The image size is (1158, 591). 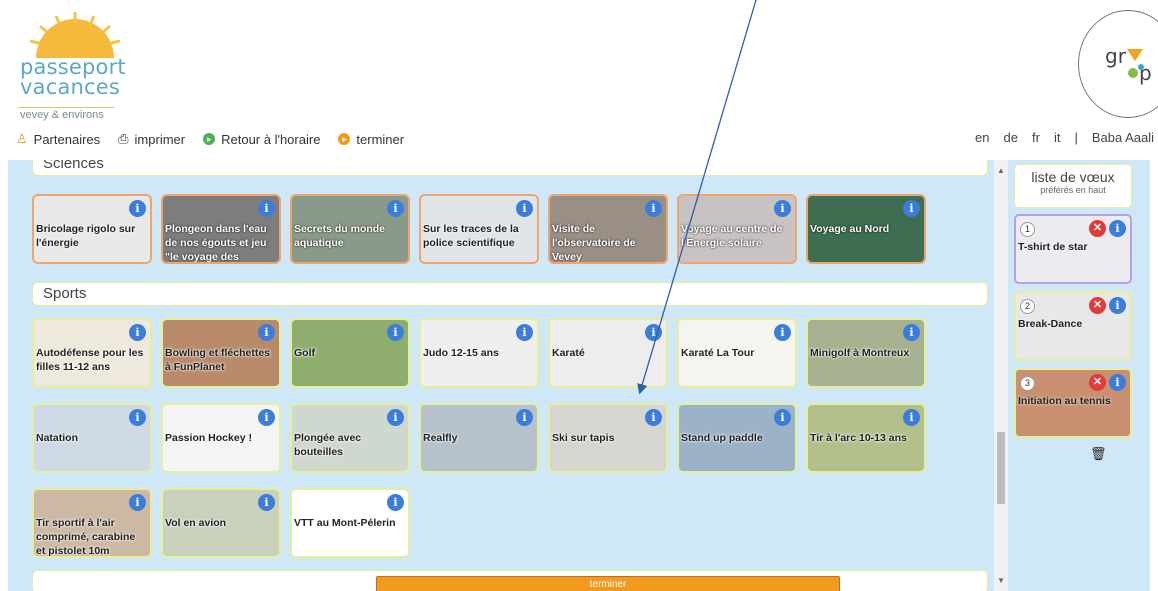 I want to click on activity-tile: Visite de l'observatoire de Vevey i, so click(x=608, y=229).